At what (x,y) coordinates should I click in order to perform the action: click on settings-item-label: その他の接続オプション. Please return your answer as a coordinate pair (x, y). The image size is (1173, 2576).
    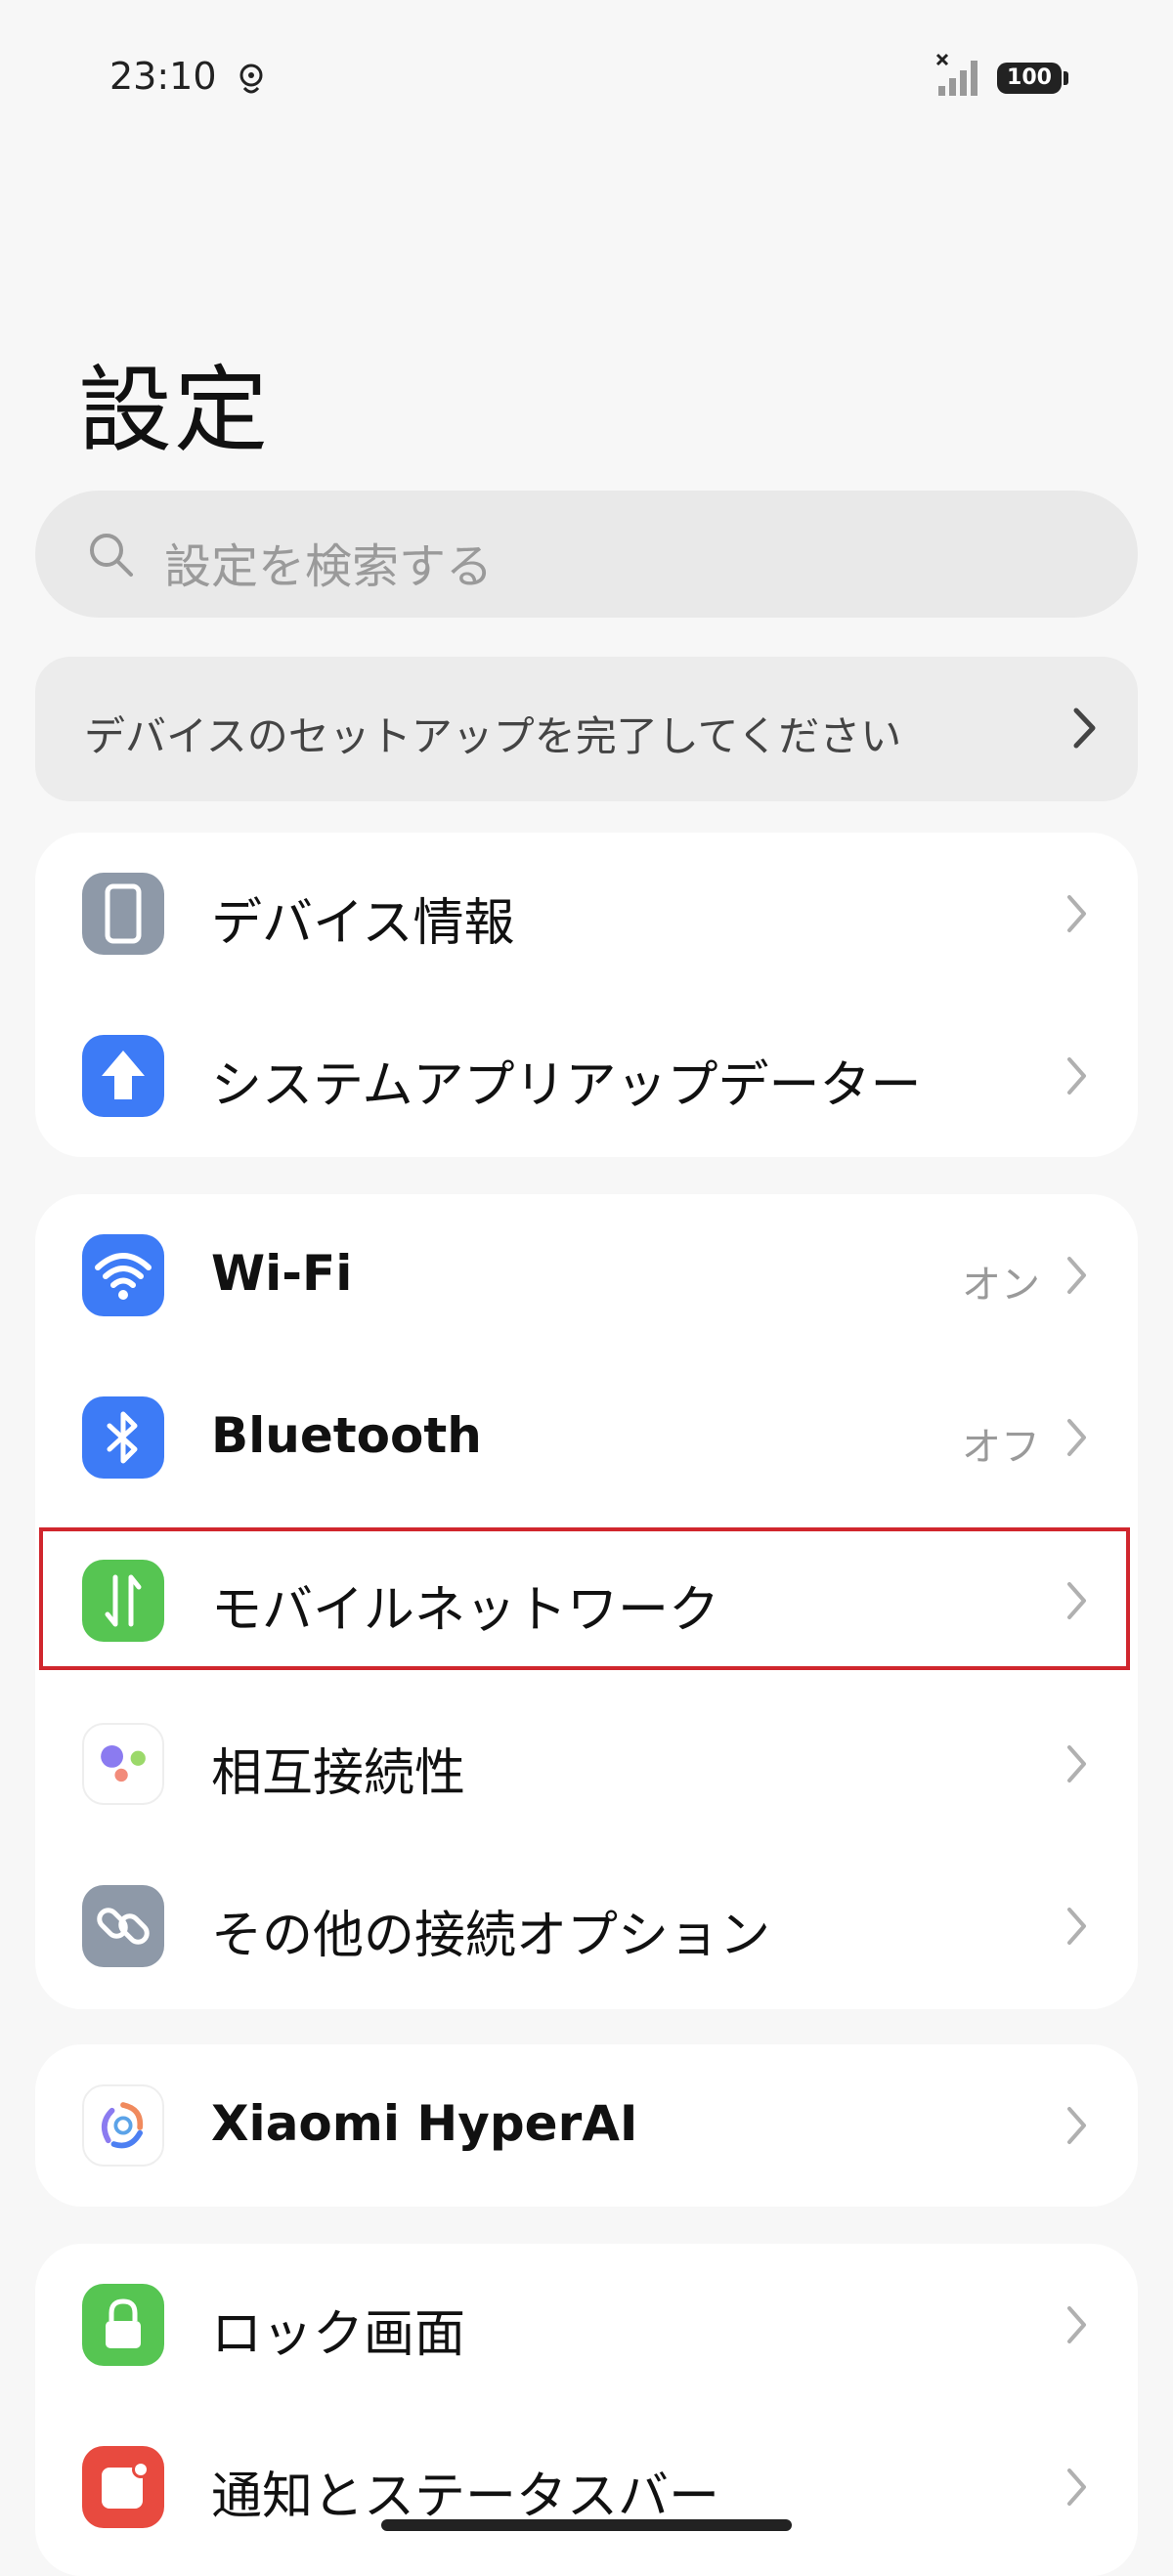
    Looking at the image, I should click on (491, 1936).